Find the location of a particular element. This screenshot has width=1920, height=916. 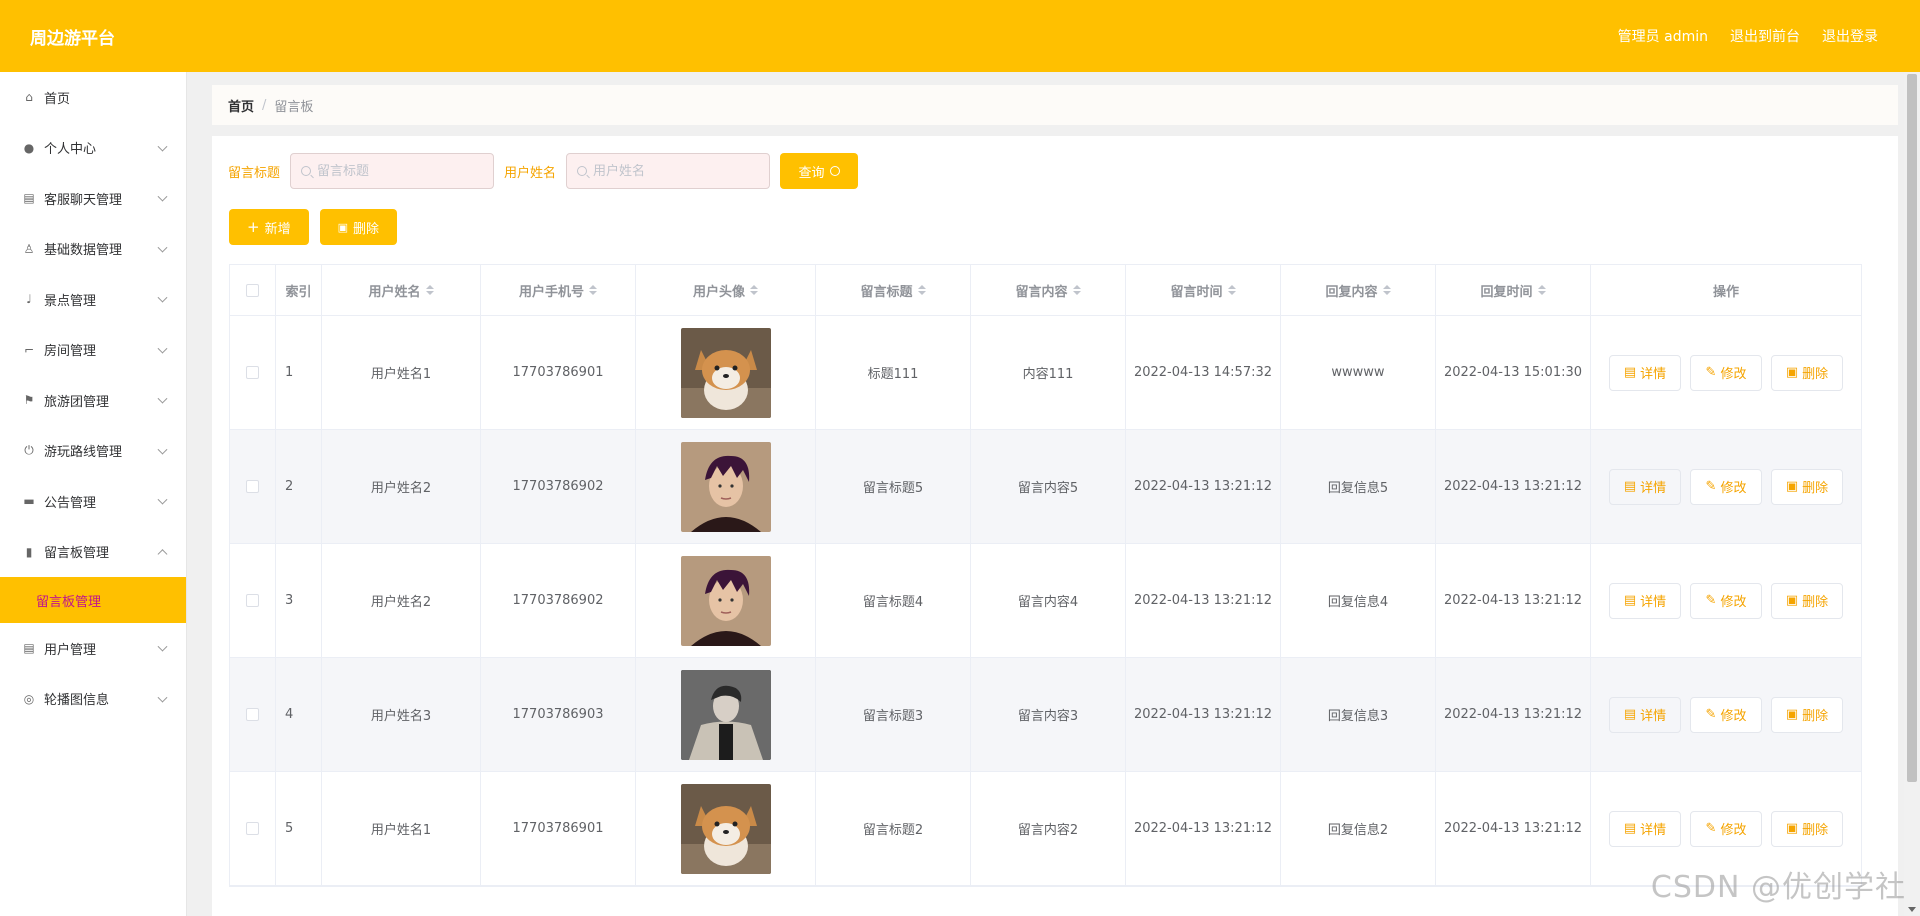

document-icon: ▤ is located at coordinates (1630, 486).